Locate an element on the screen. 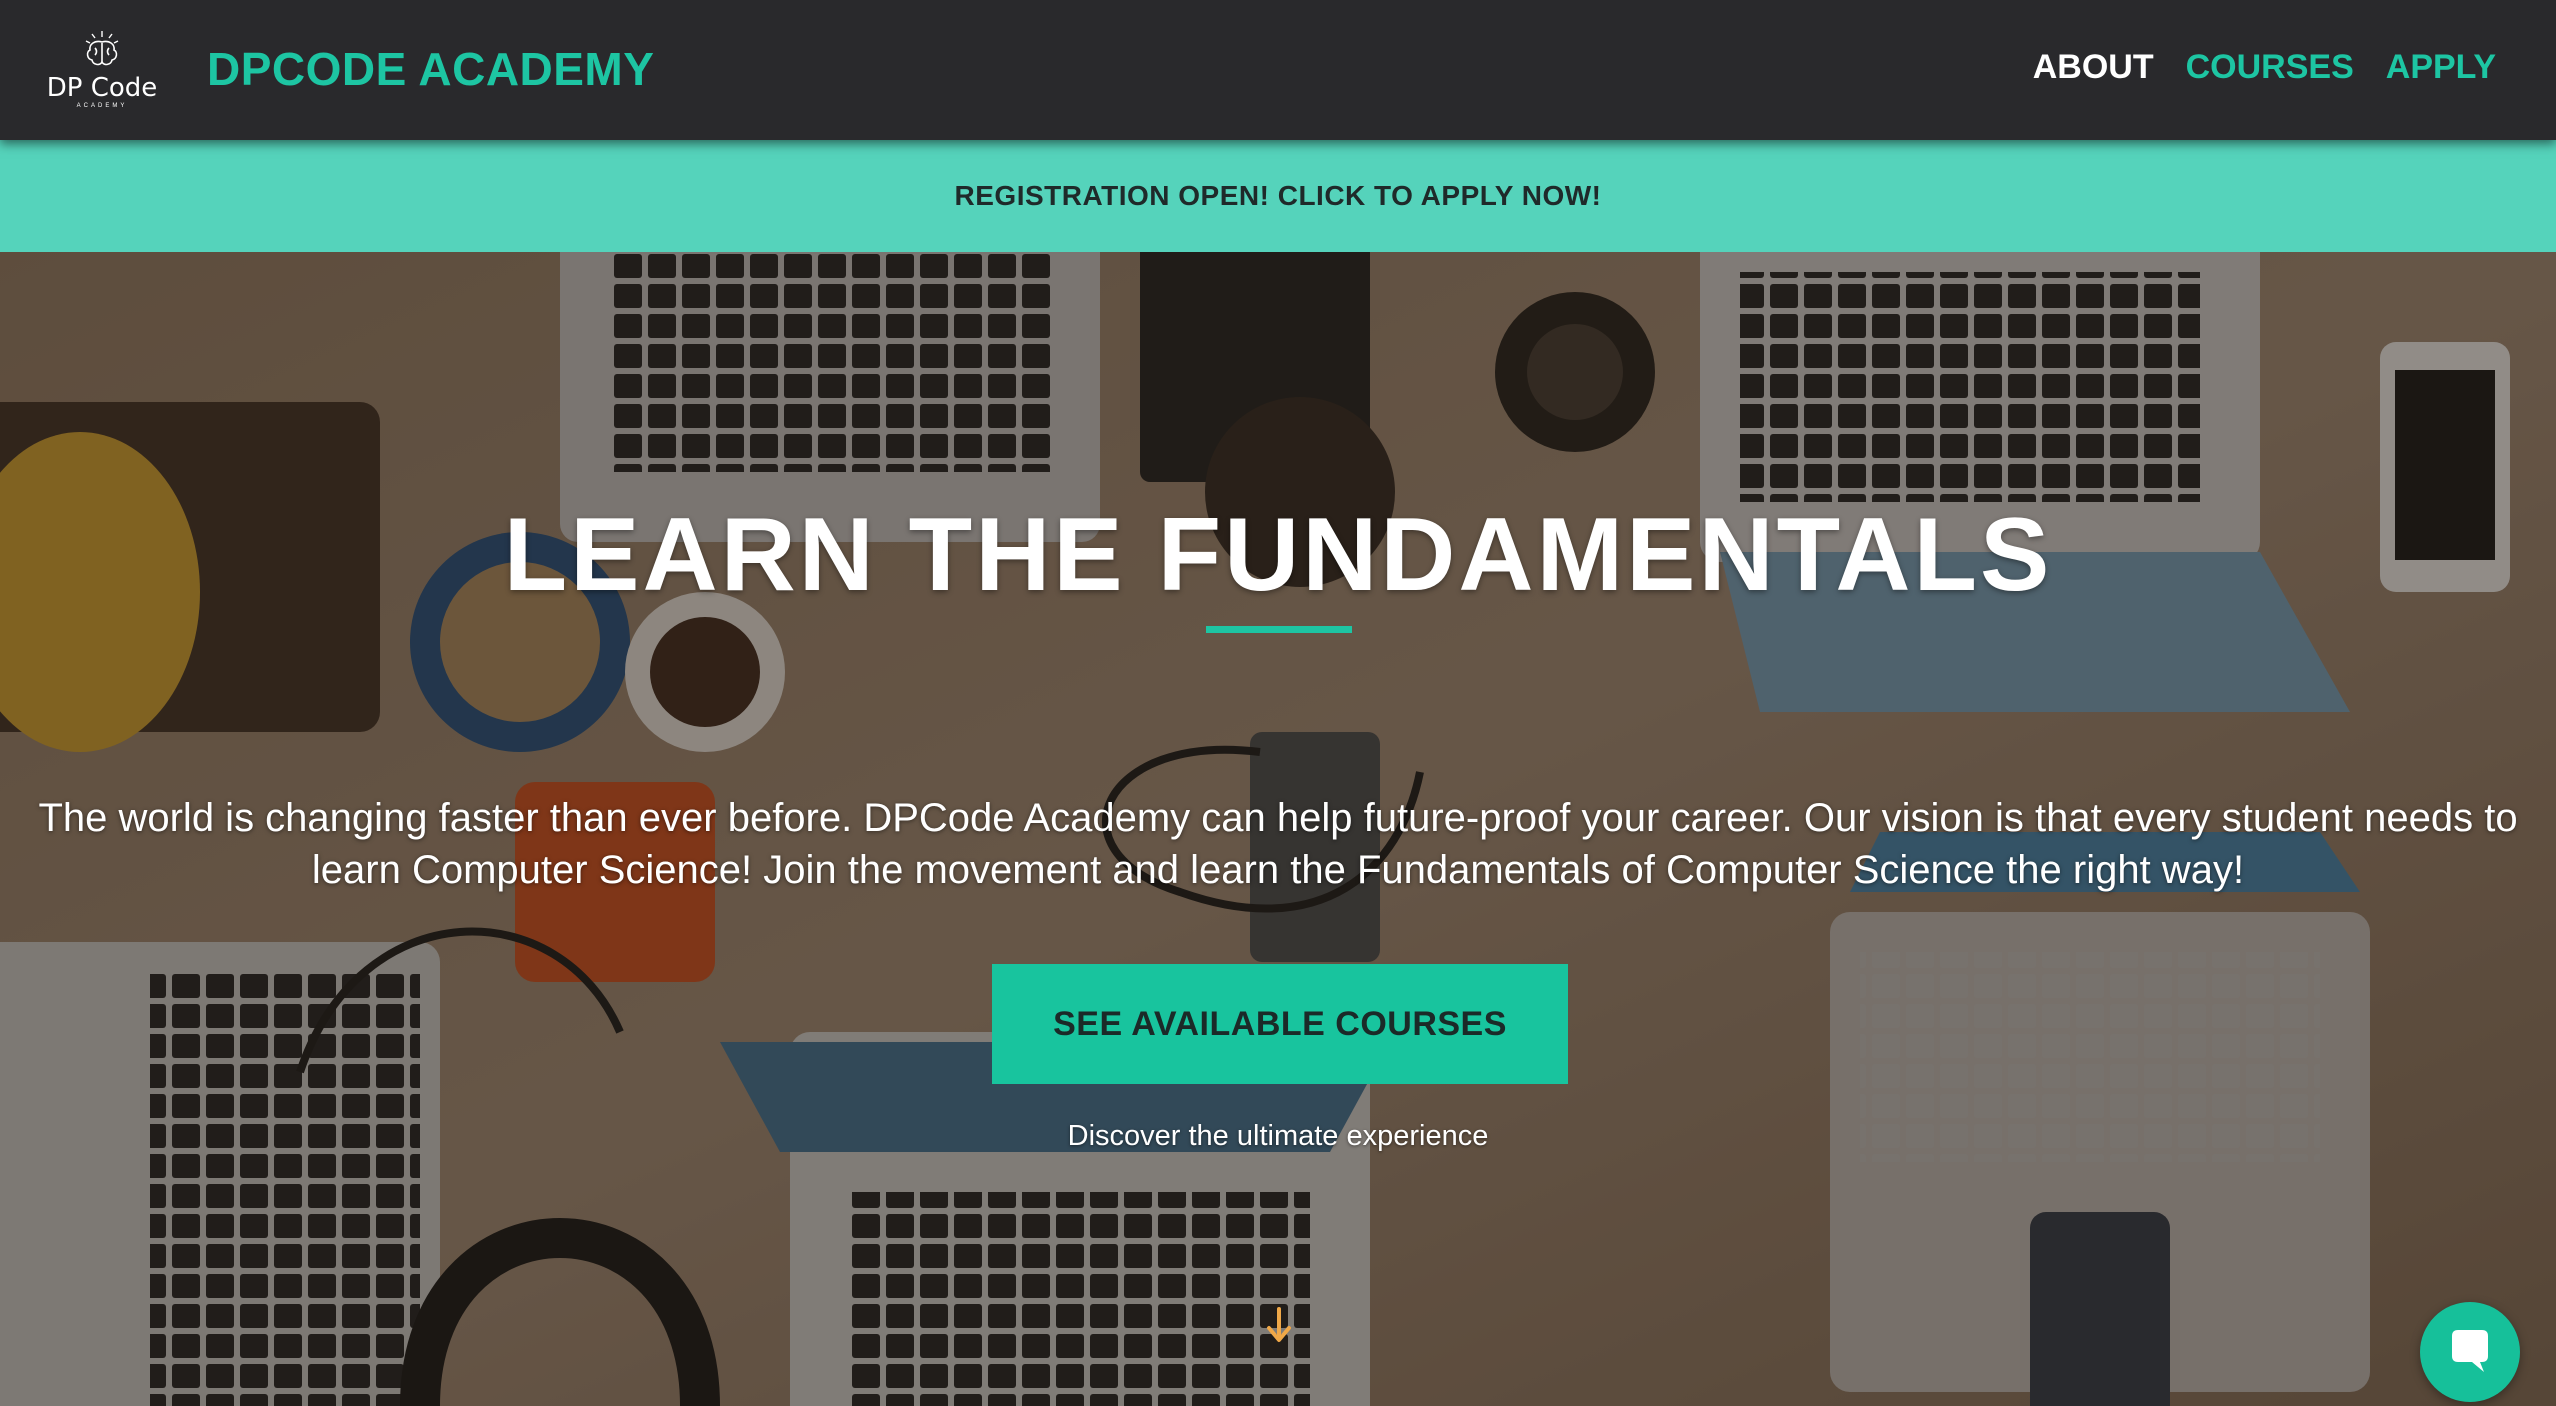 The width and height of the screenshot is (2556, 1406). registration-banner-text: REGISTRATION OPEN! CLICK TO APPLY NOW! is located at coordinates (1278, 195).